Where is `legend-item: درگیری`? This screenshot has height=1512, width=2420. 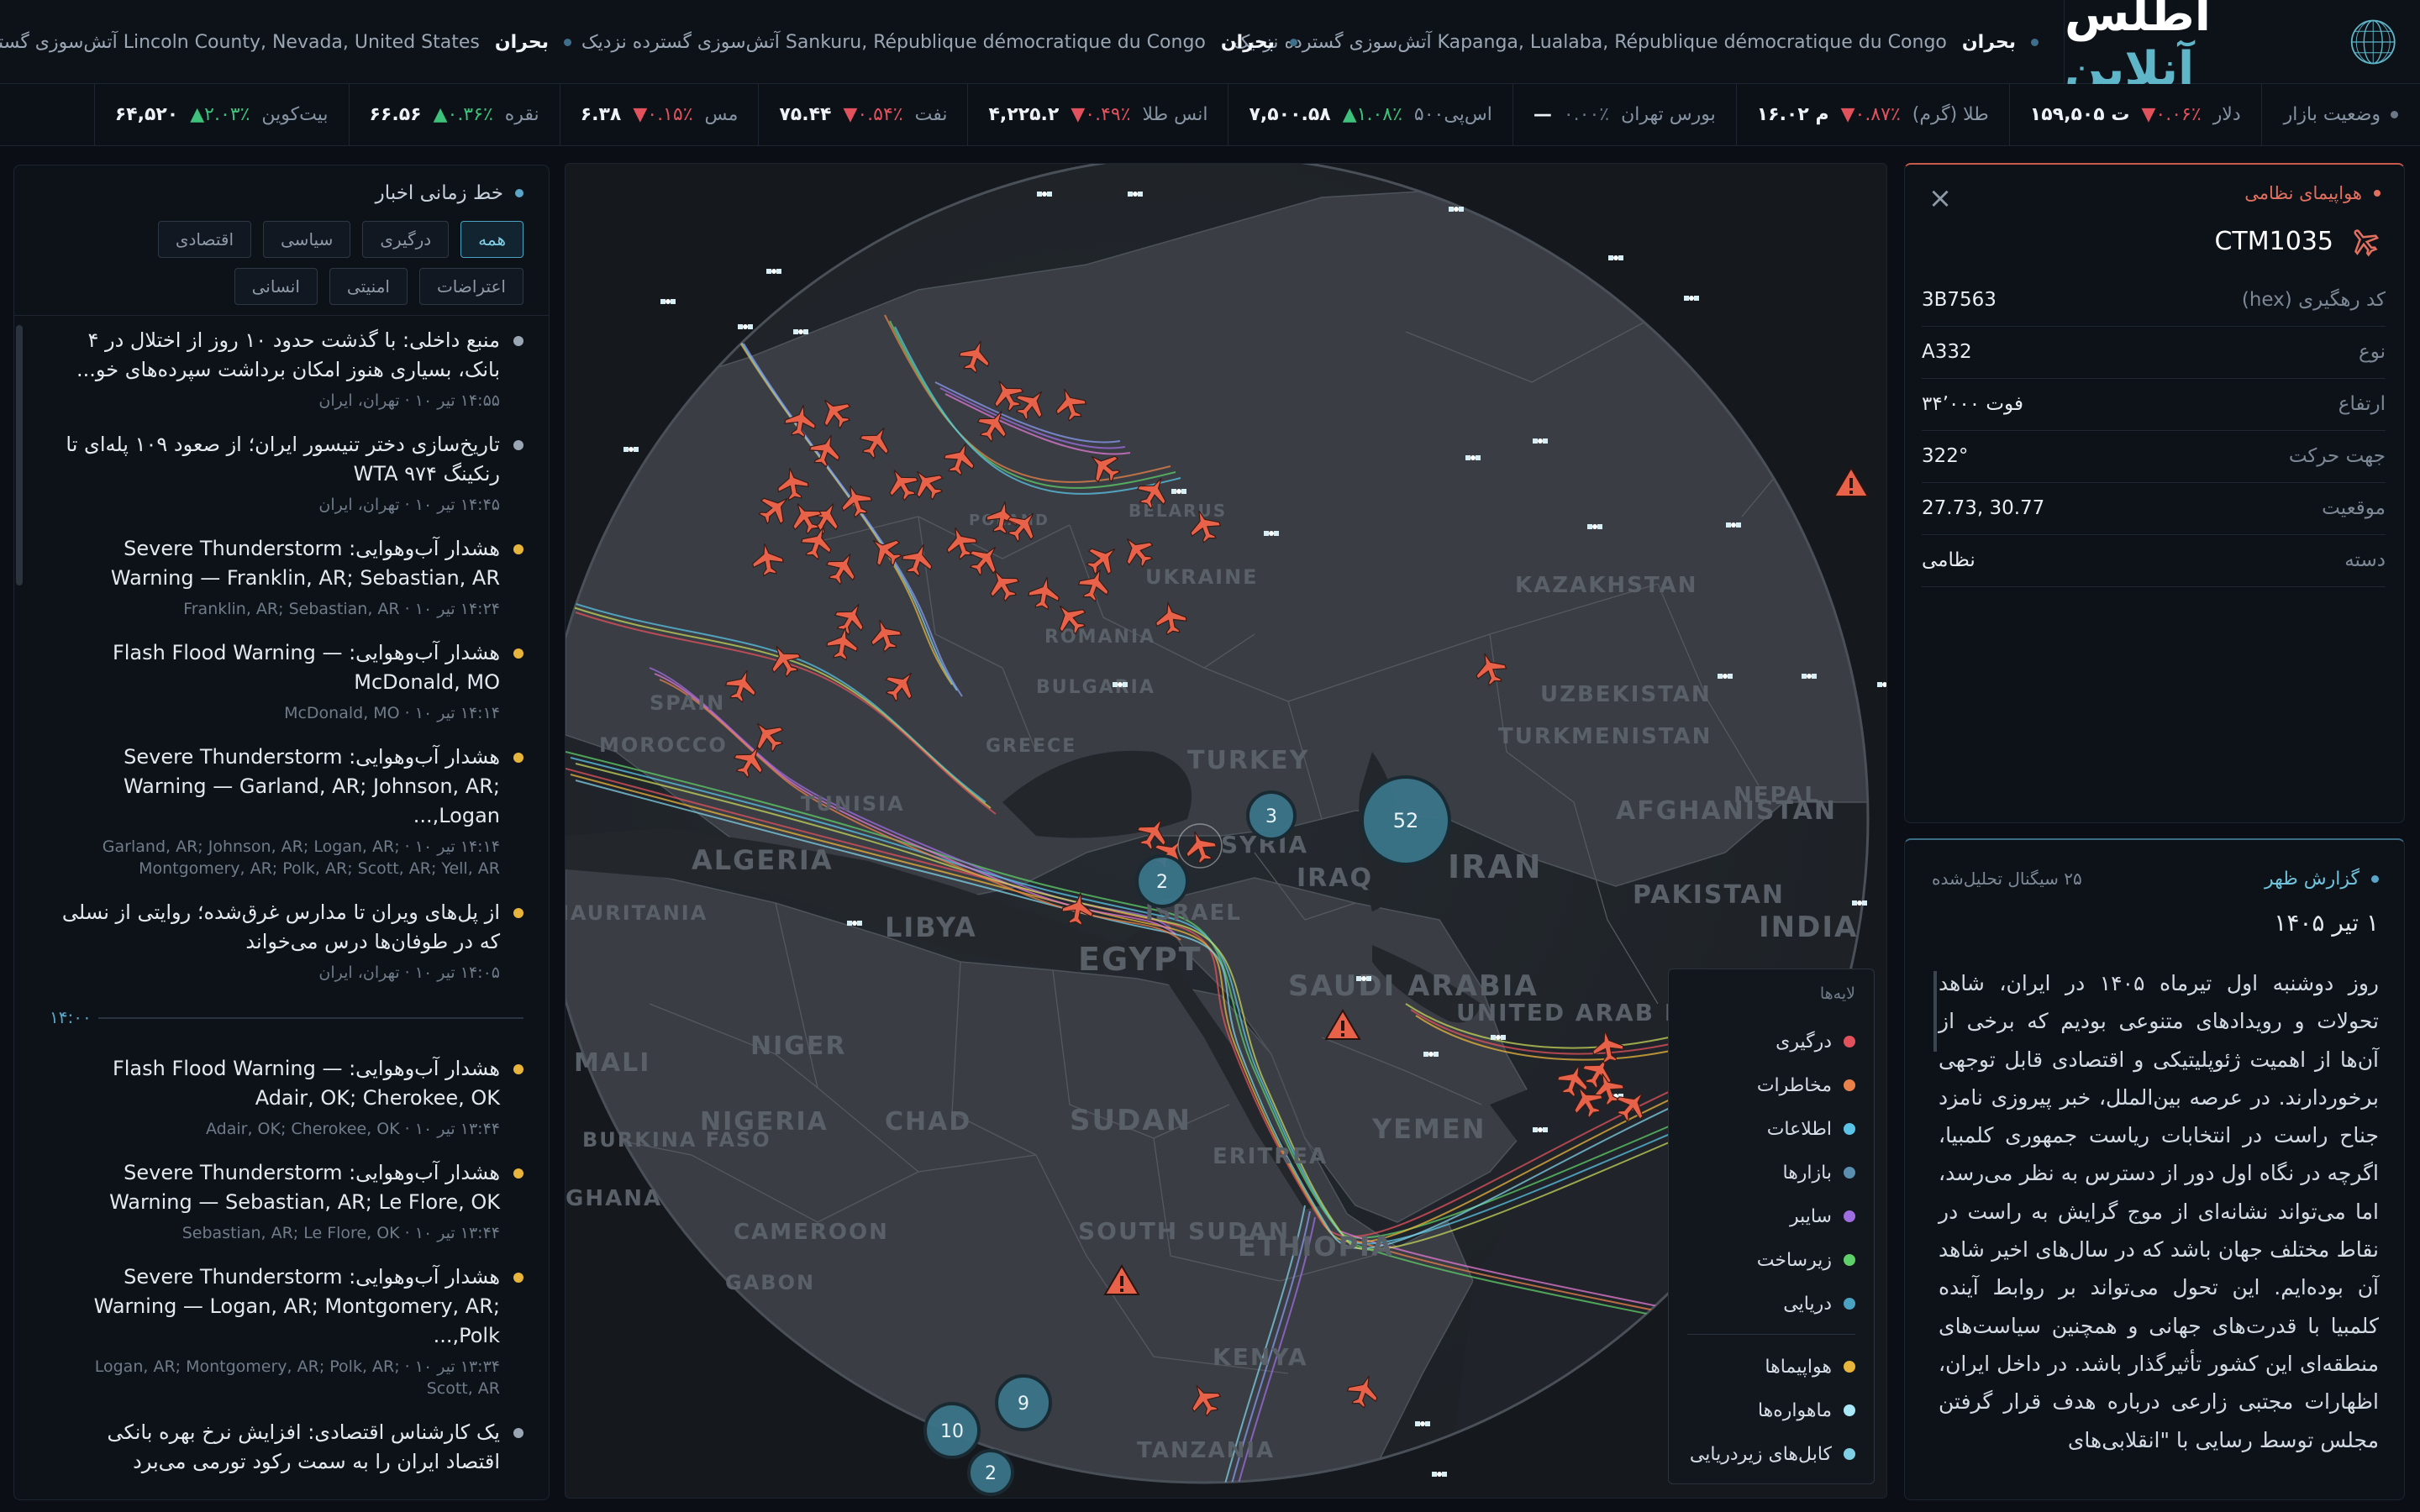
legend-item: درگیری is located at coordinates (1771, 1041).